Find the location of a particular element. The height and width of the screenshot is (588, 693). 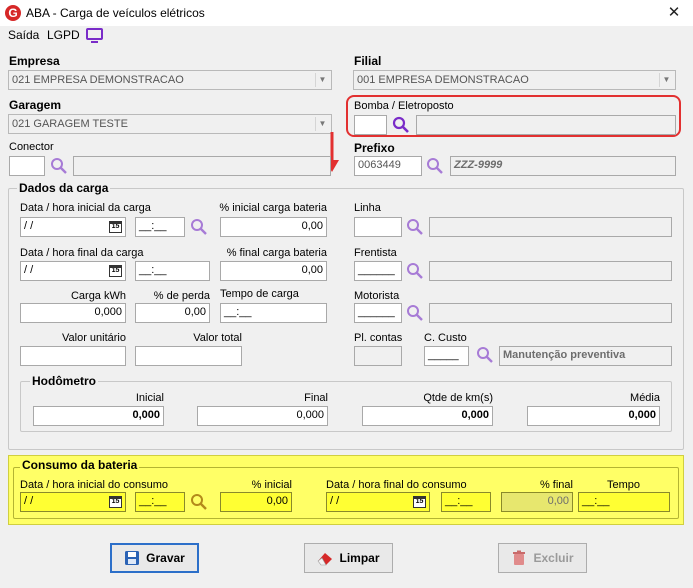

prefixo-desc: ZZZ-9999 is located at coordinates (563, 166).